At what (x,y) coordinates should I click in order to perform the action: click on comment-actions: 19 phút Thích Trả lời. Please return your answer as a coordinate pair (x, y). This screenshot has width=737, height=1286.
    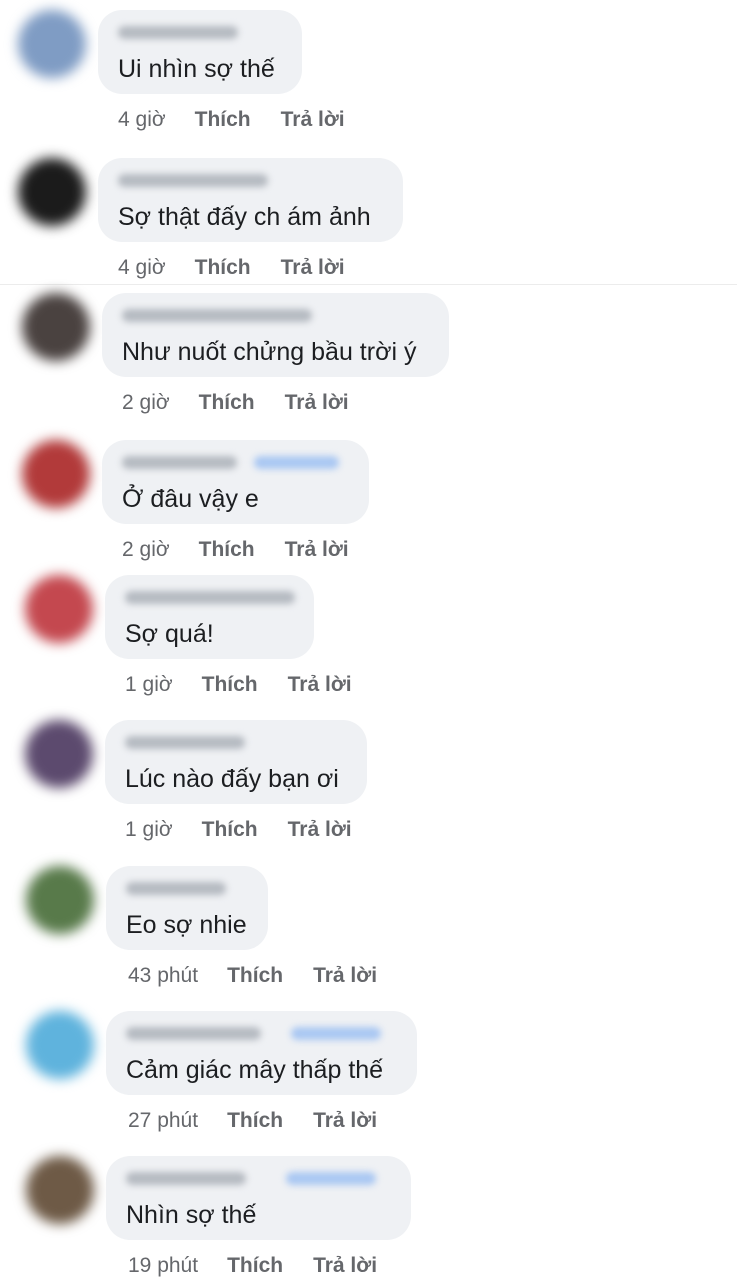
    Looking at the image, I should click on (252, 1266).